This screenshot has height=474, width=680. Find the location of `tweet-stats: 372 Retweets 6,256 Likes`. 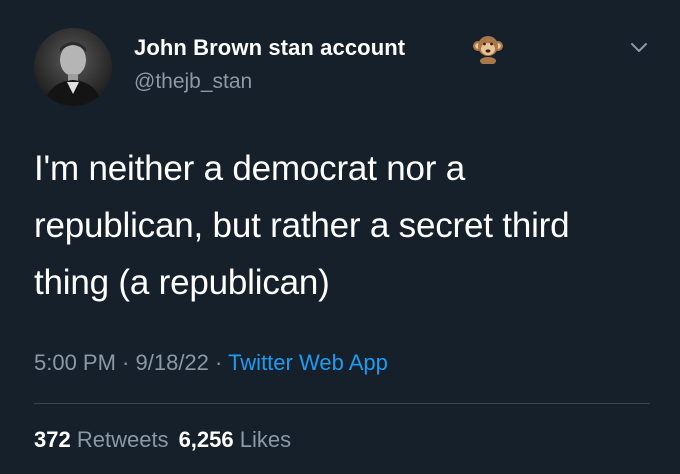

tweet-stats: 372 Retweets 6,256 Likes is located at coordinates (162, 440).